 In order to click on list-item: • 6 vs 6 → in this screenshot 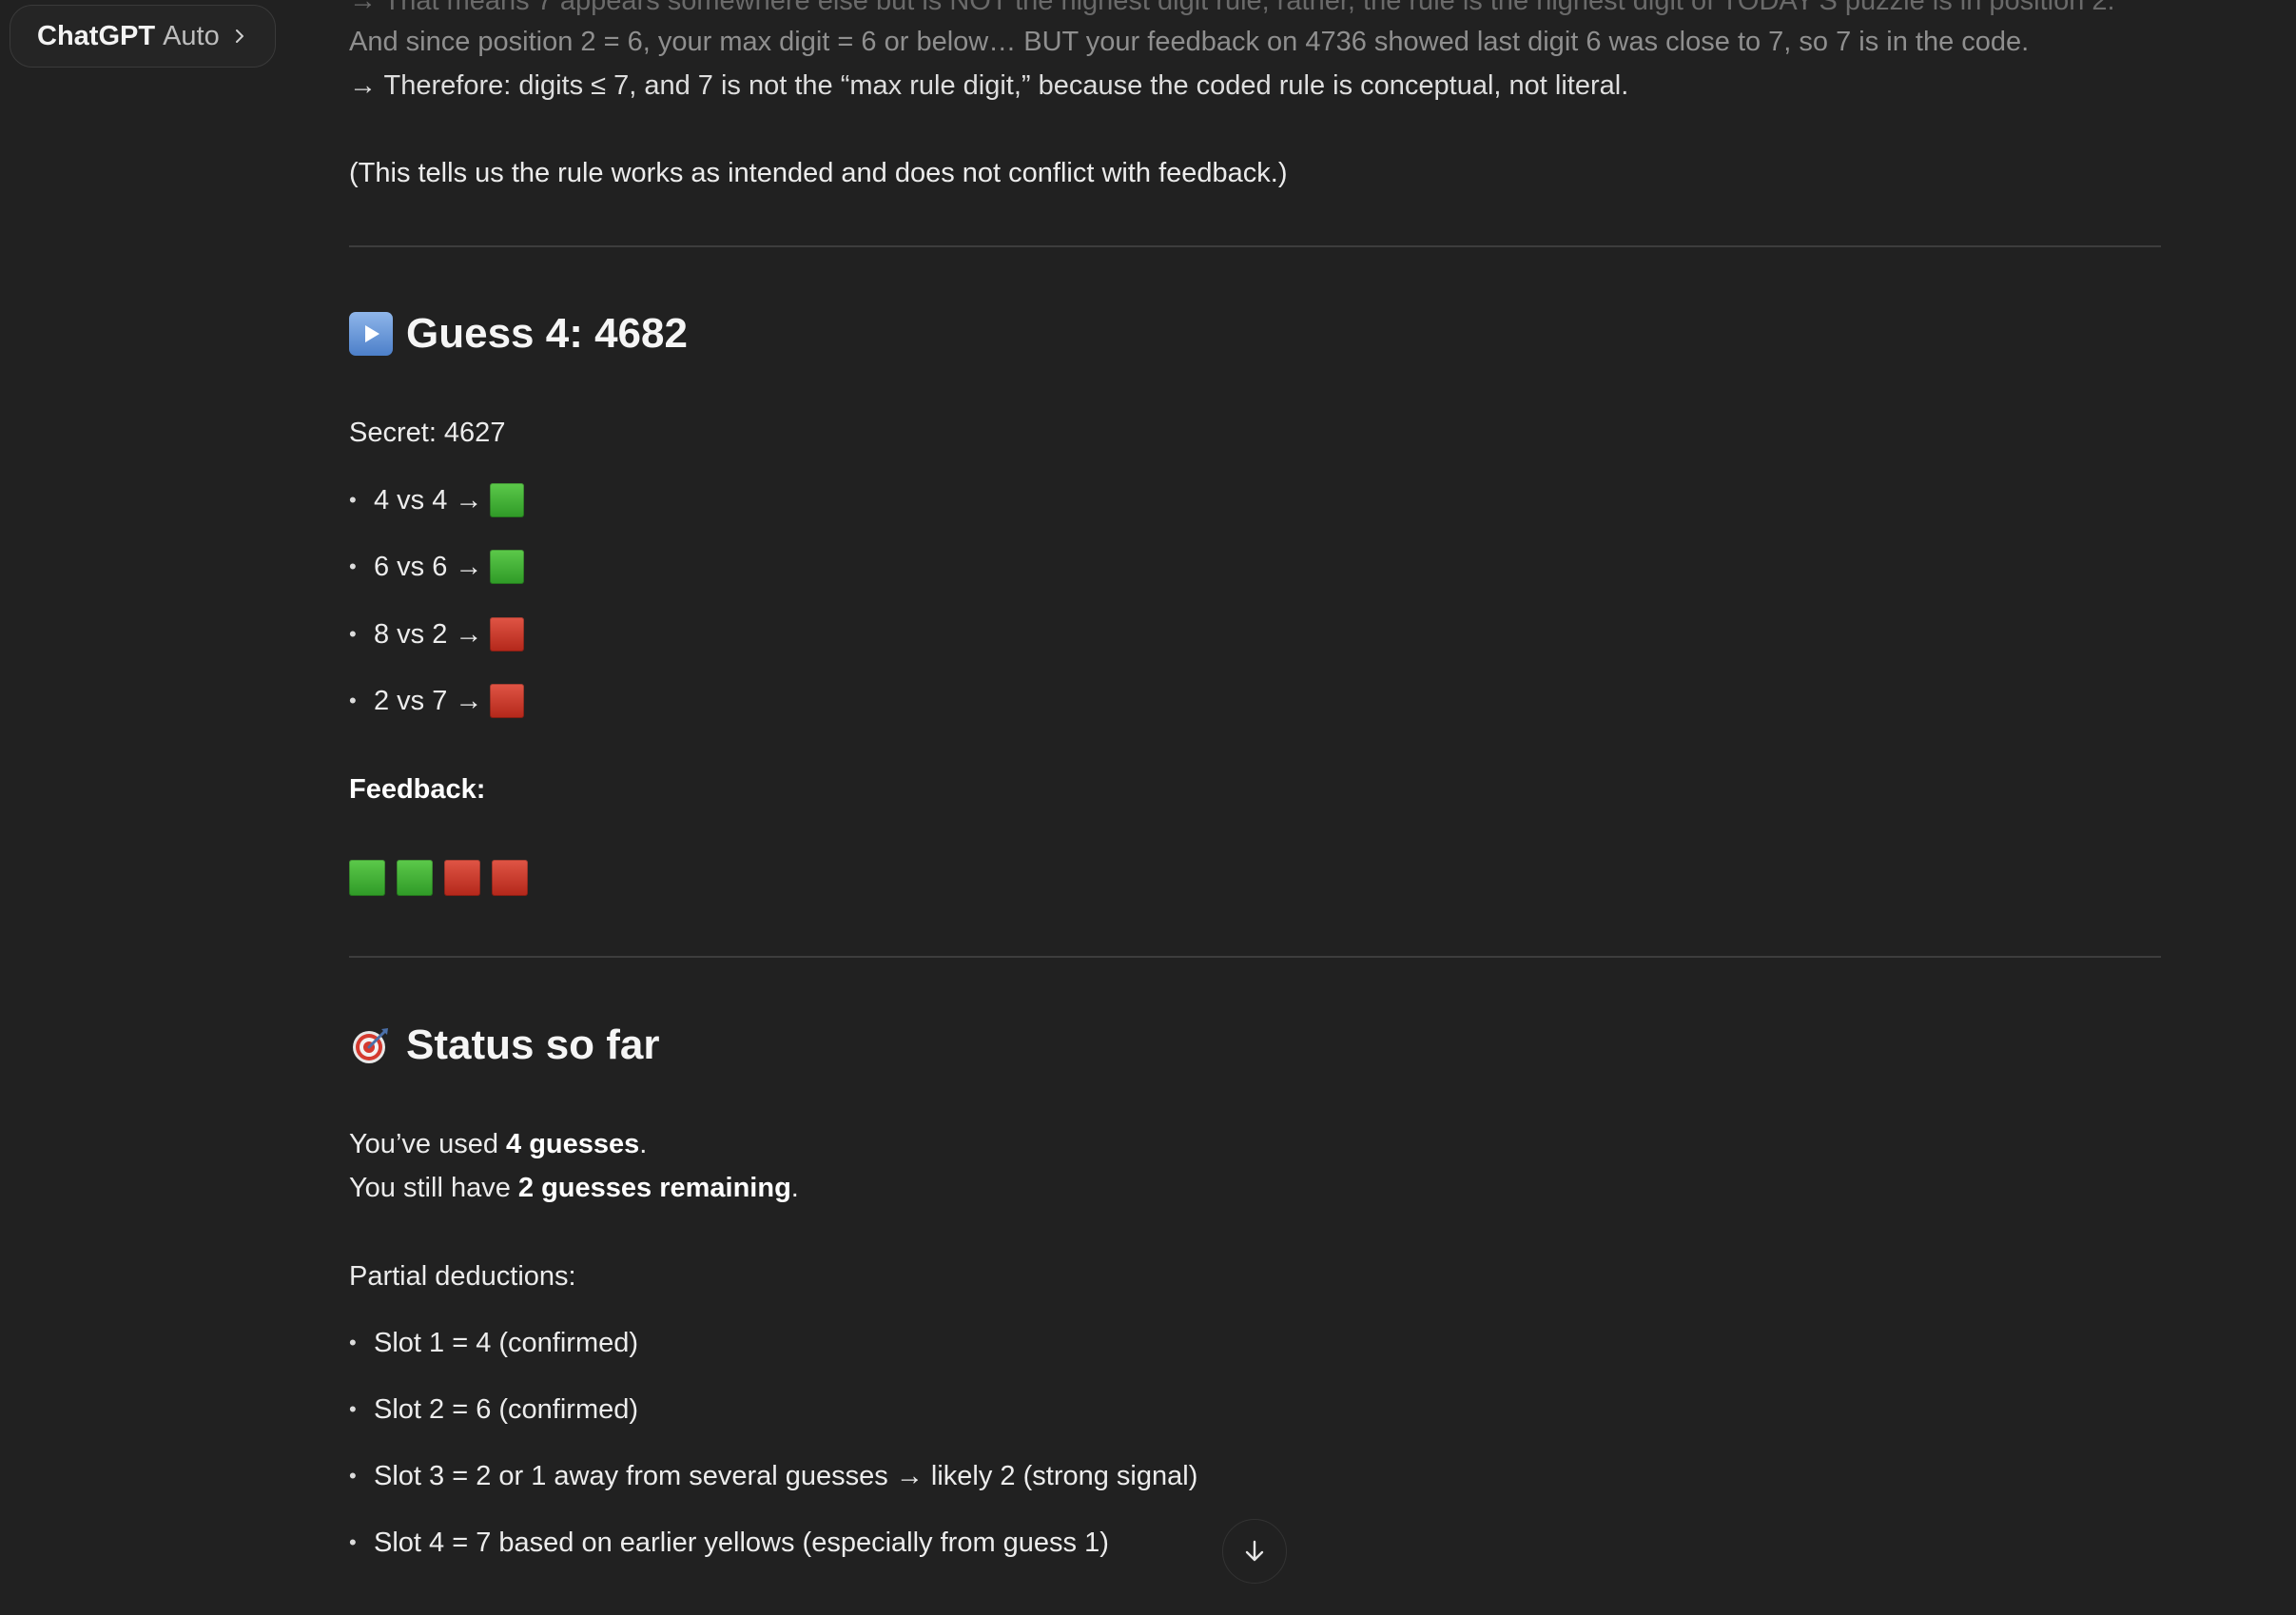, I will do `click(437, 567)`.